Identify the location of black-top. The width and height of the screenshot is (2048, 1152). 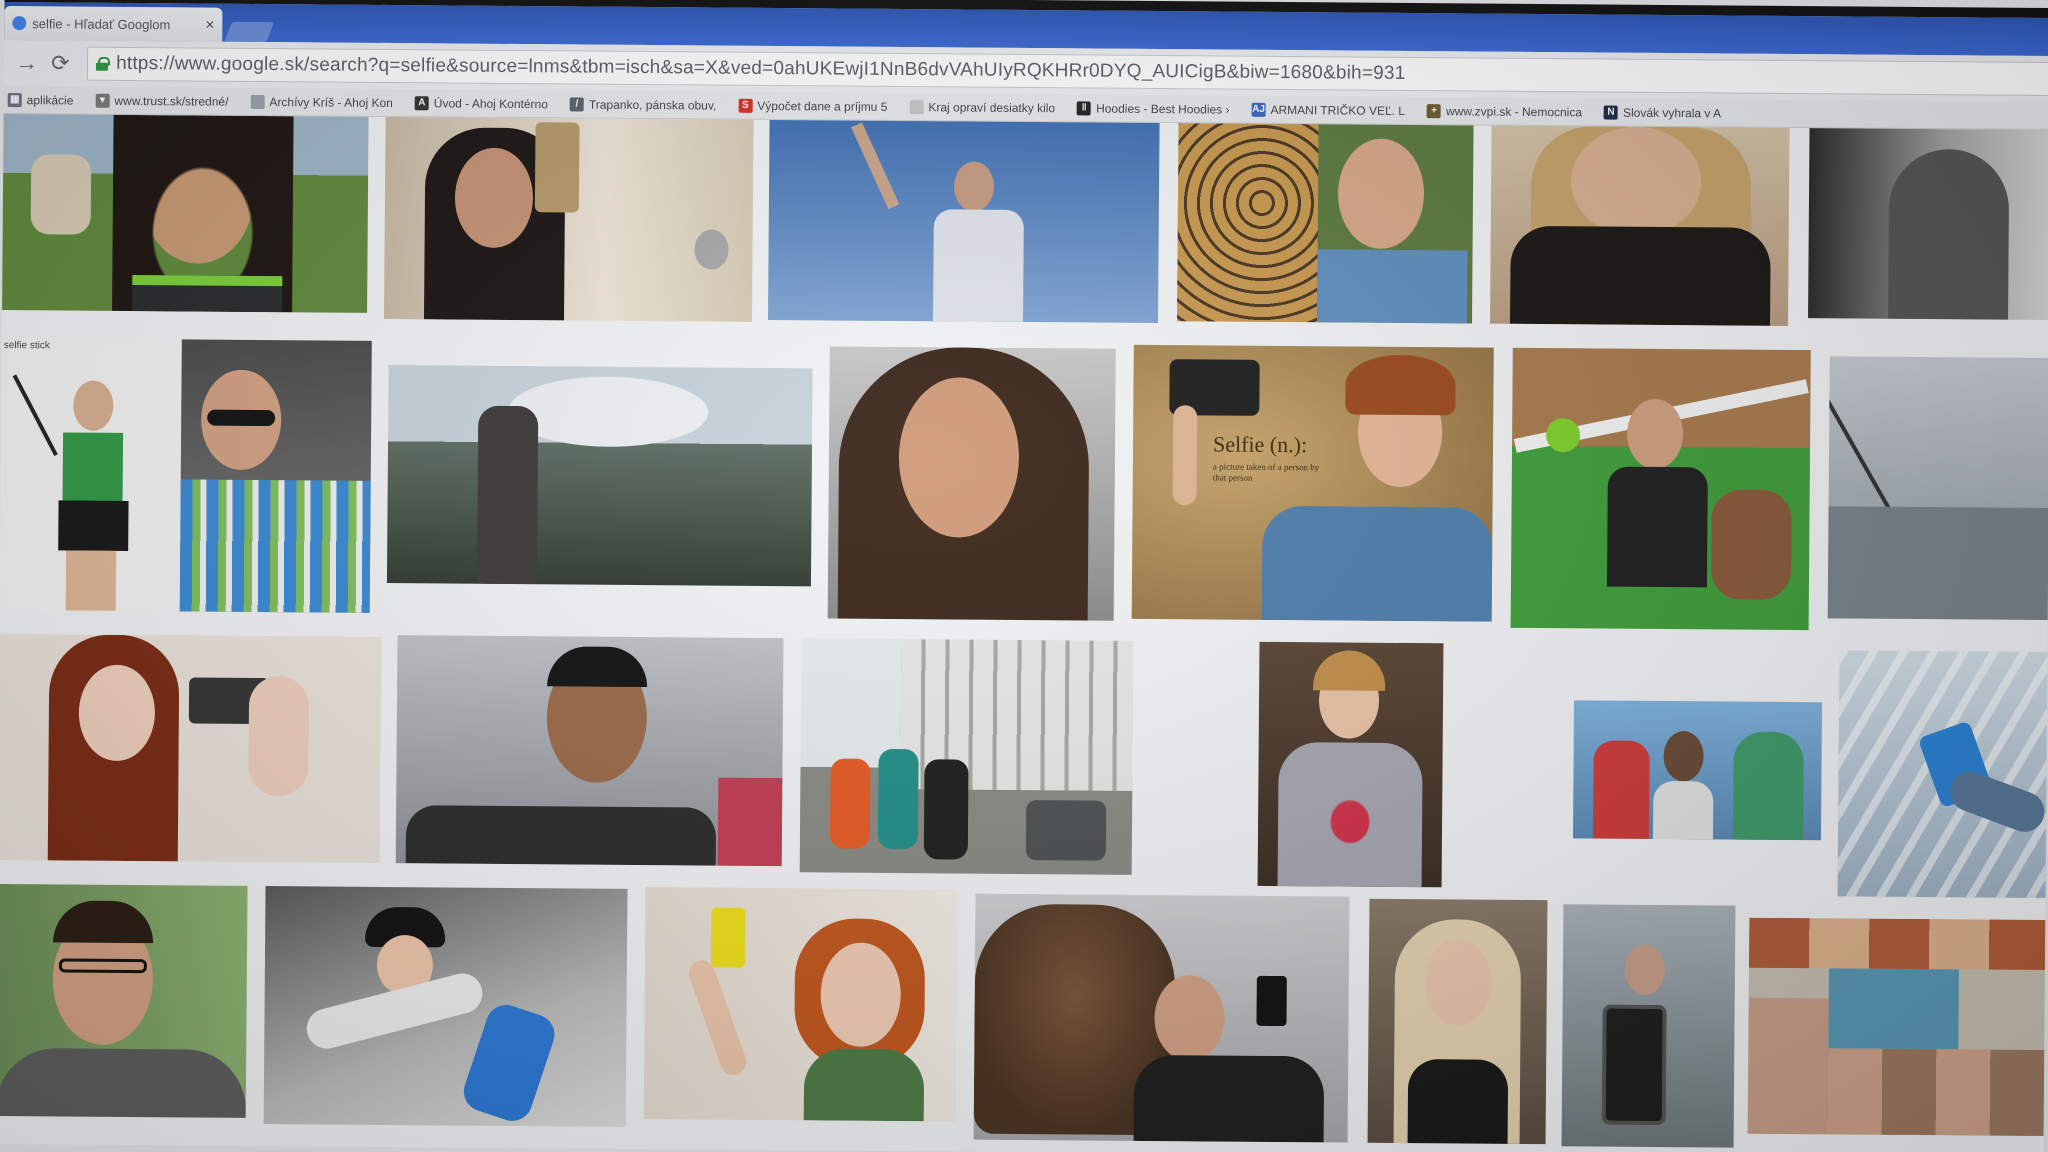
(1458, 1101).